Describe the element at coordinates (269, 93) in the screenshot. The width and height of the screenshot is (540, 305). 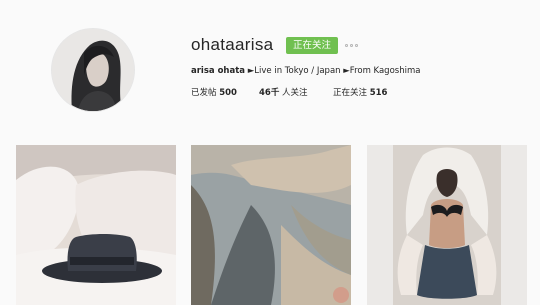
I see `followers-count: 46千` at that location.